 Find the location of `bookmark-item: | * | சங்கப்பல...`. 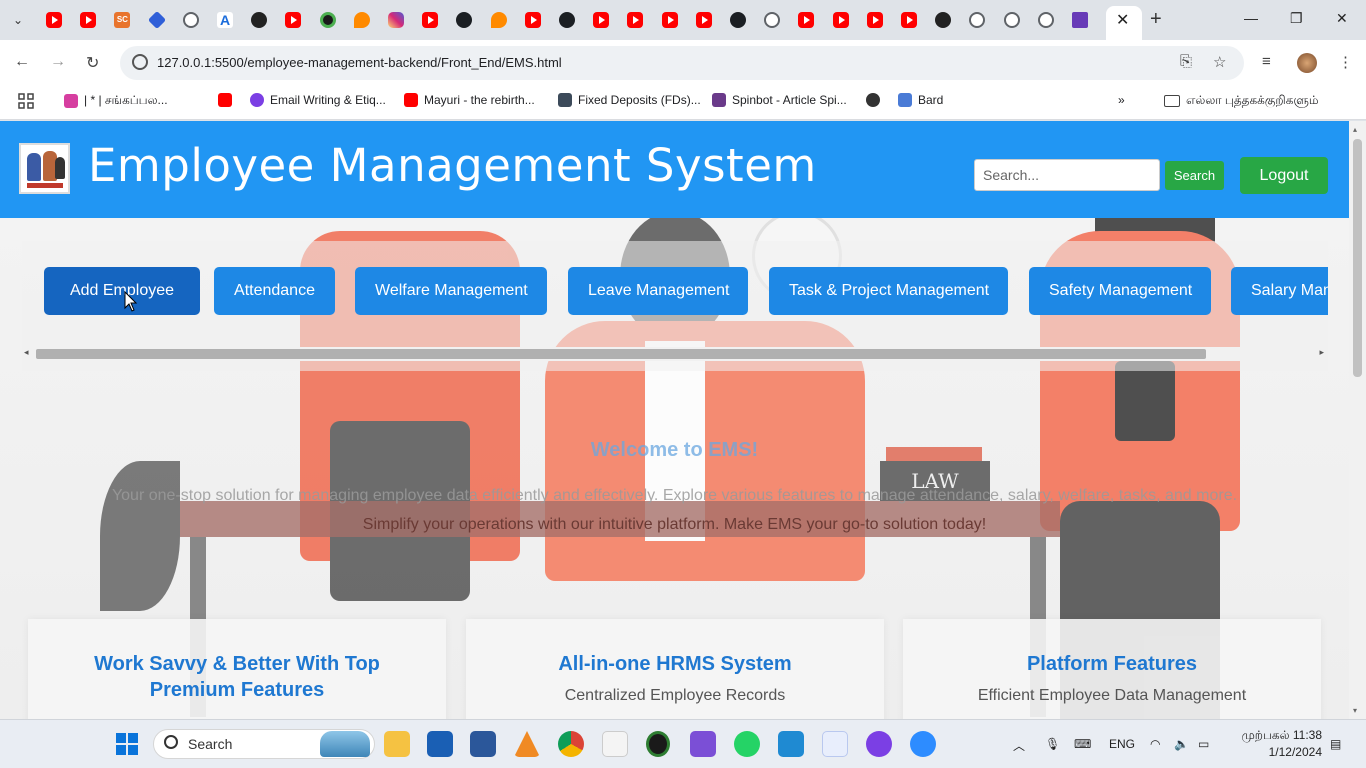

bookmark-item: | * | சங்கப்பல... is located at coordinates (116, 101).